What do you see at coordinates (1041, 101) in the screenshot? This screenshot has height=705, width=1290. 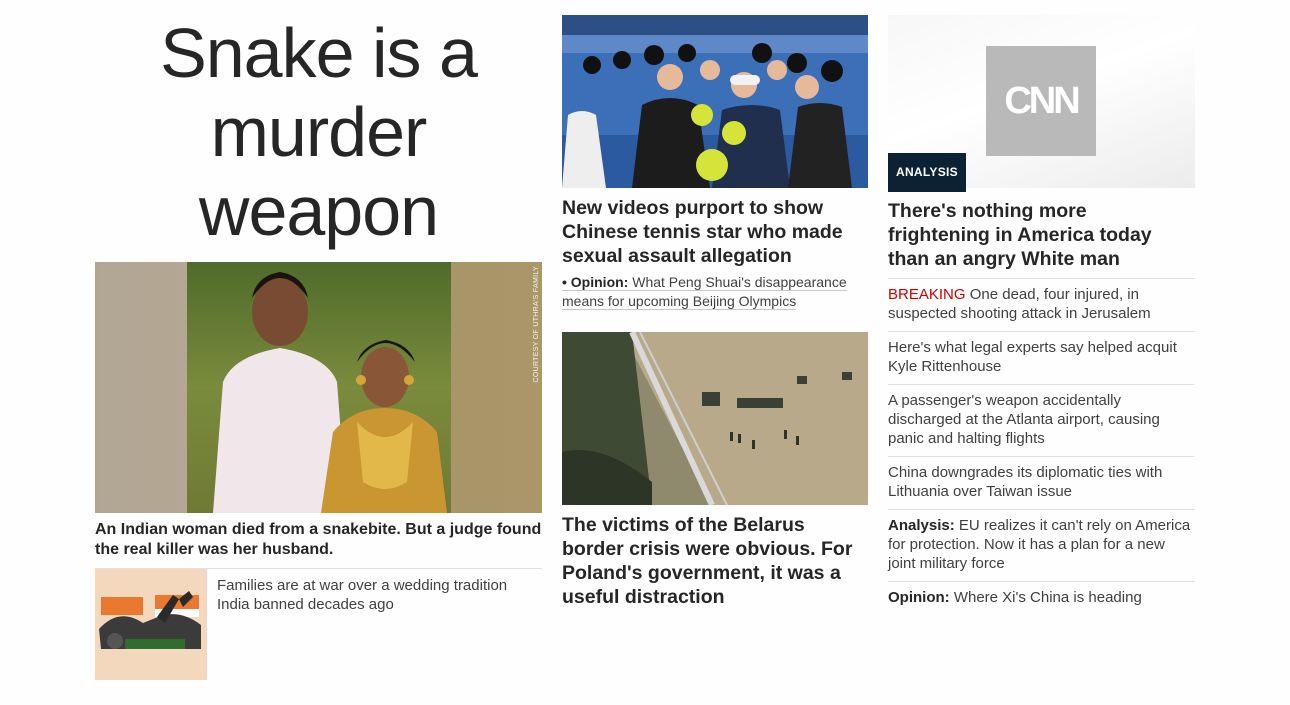 I see `cnn-logo: CNN` at bounding box center [1041, 101].